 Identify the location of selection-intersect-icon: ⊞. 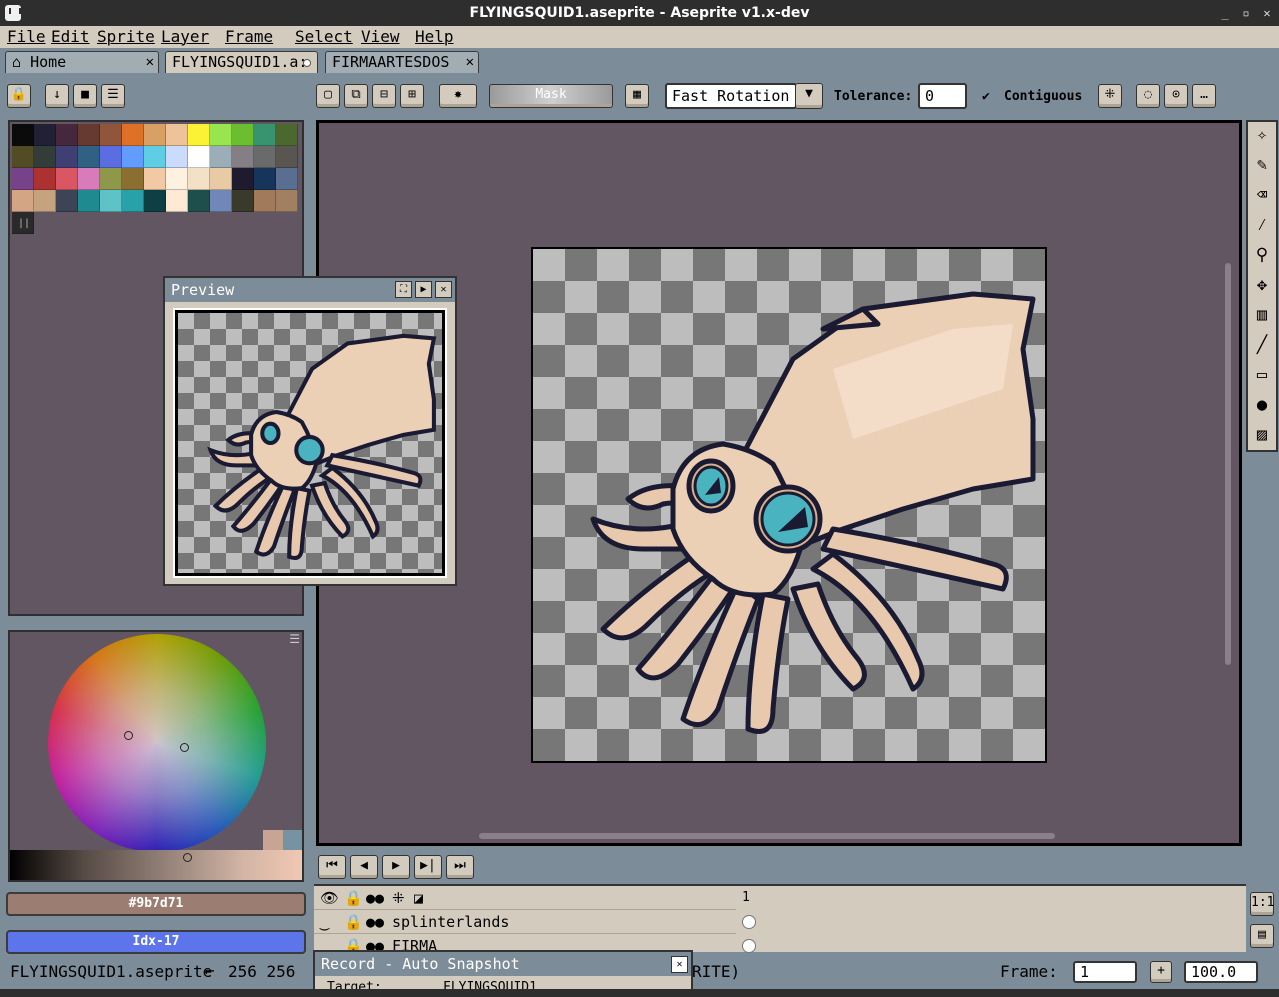
(412, 96).